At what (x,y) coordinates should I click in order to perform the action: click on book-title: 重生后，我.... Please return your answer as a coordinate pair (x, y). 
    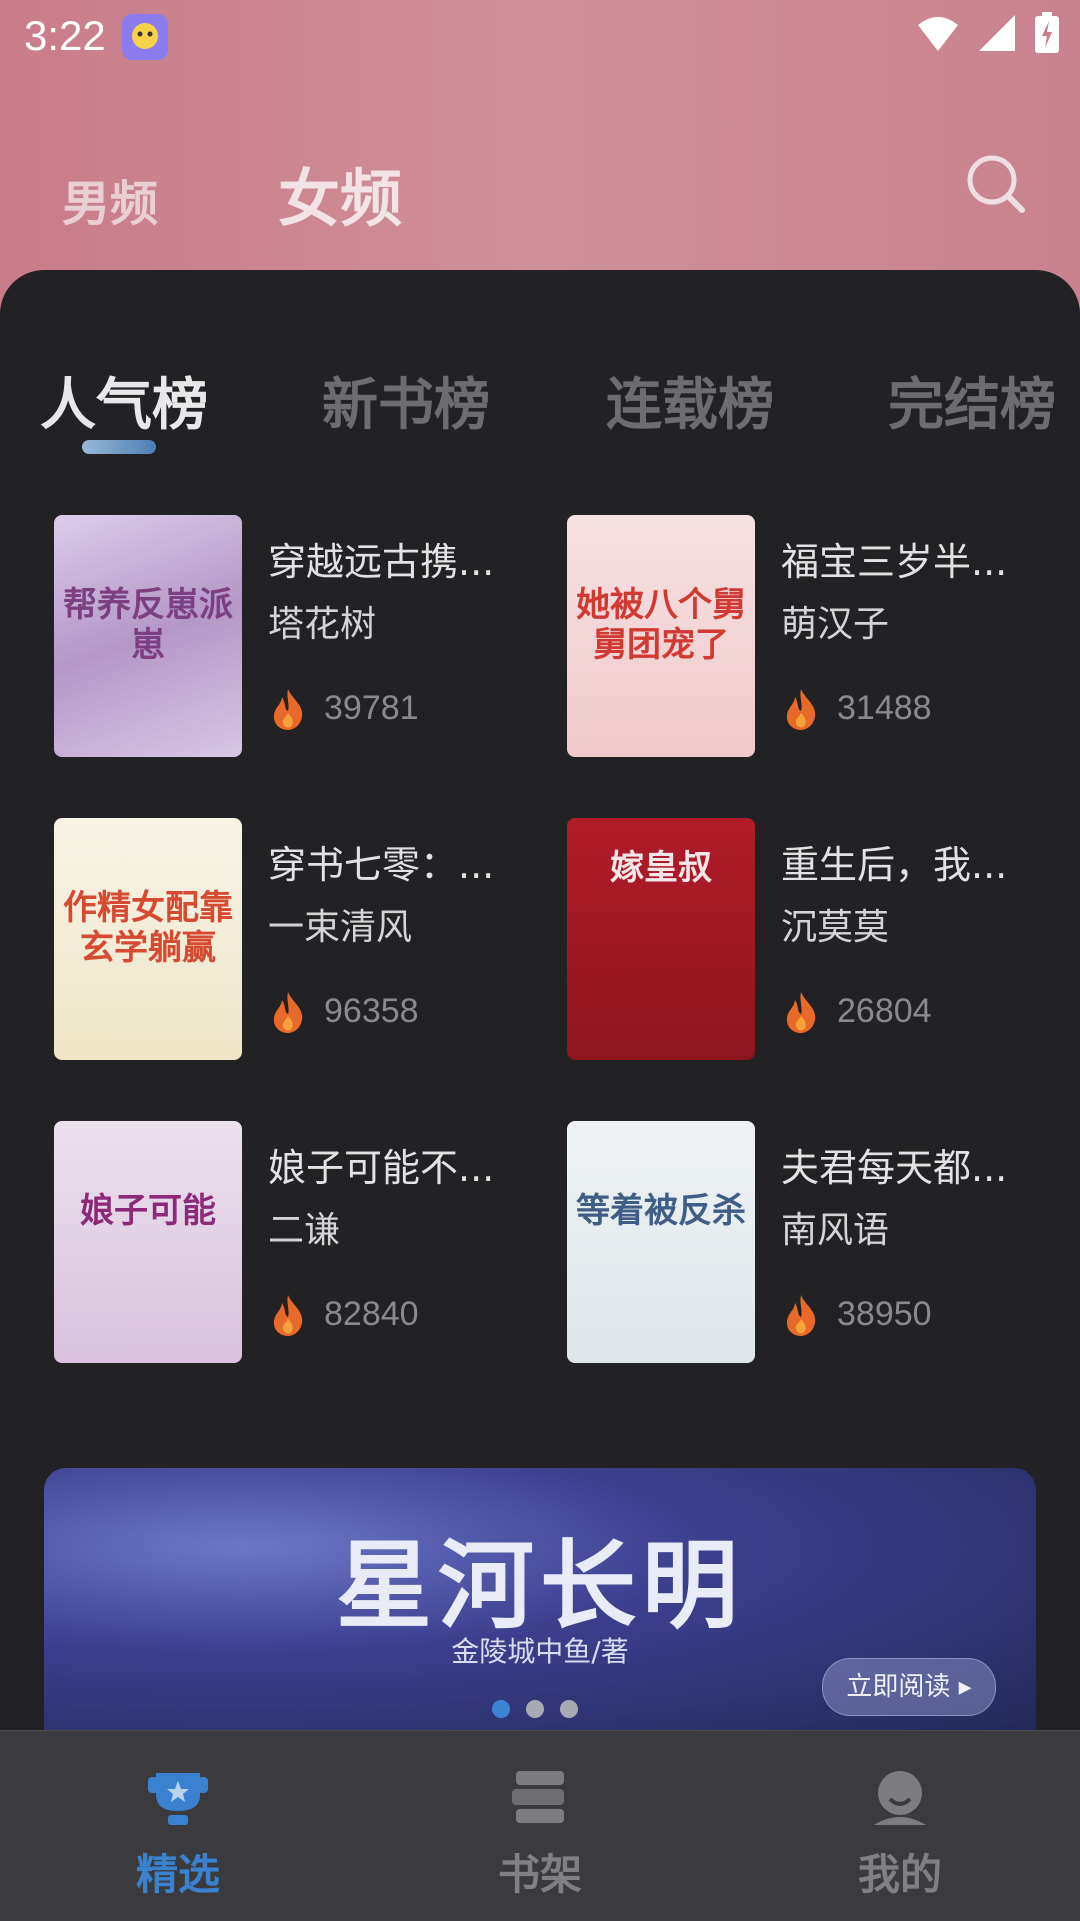
    Looking at the image, I should click on (894, 865).